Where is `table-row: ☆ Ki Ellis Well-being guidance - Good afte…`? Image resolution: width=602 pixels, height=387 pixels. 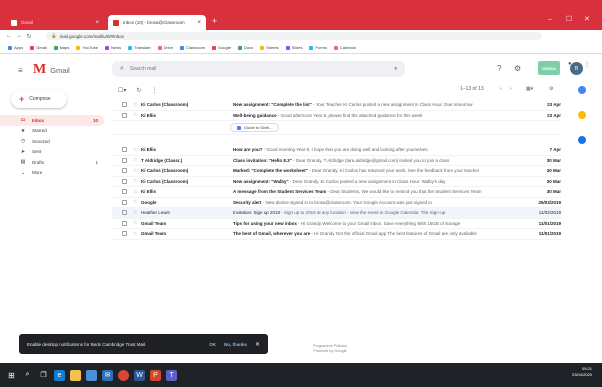 table-row: ☆ Ki Ellis Well-being guidance - Good afte… is located at coordinates (336, 116).